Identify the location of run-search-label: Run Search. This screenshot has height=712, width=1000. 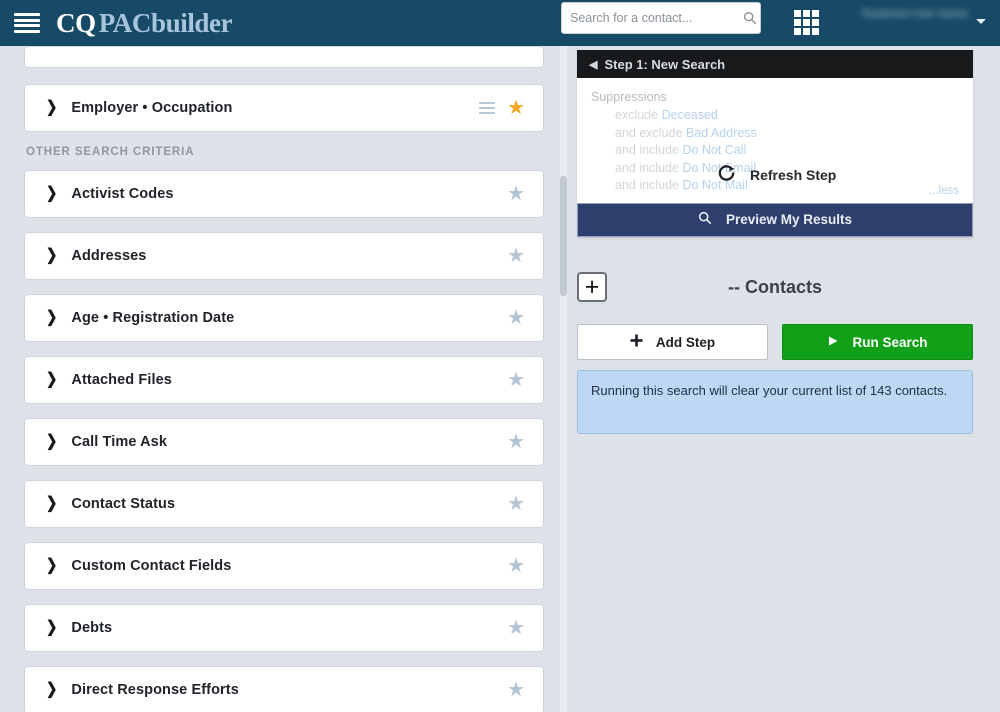
(890, 342).